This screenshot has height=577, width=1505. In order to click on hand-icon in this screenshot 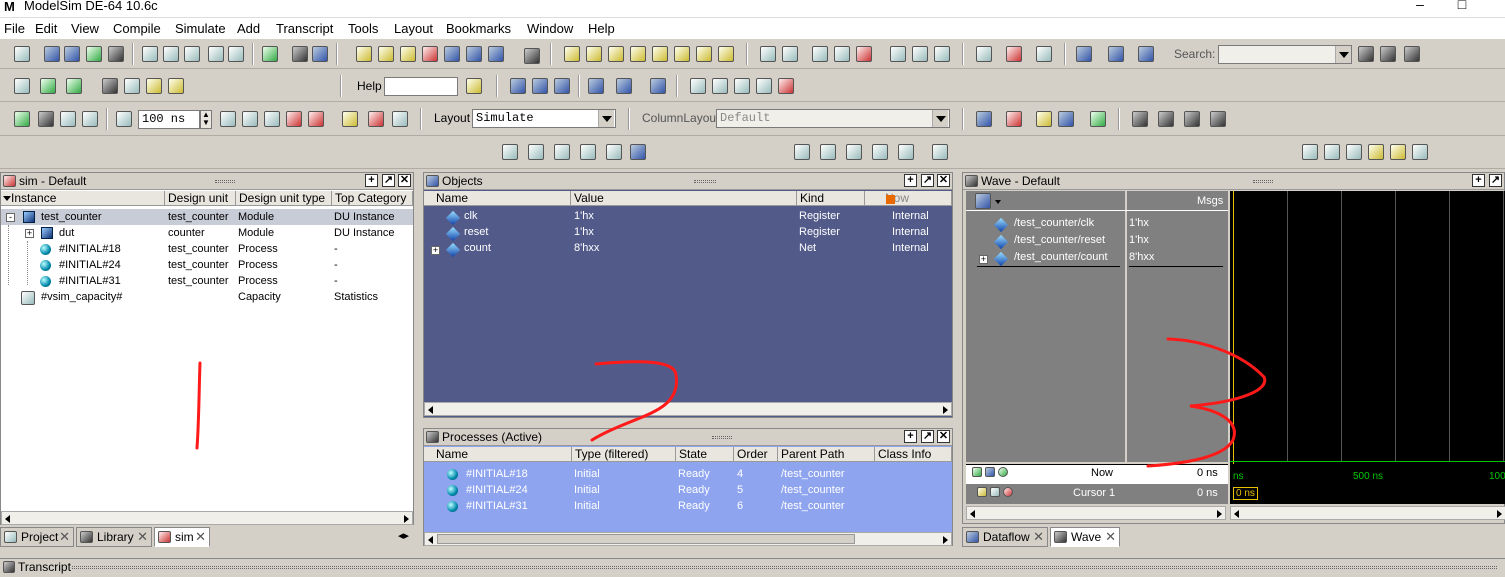, I will do `click(400, 119)`.